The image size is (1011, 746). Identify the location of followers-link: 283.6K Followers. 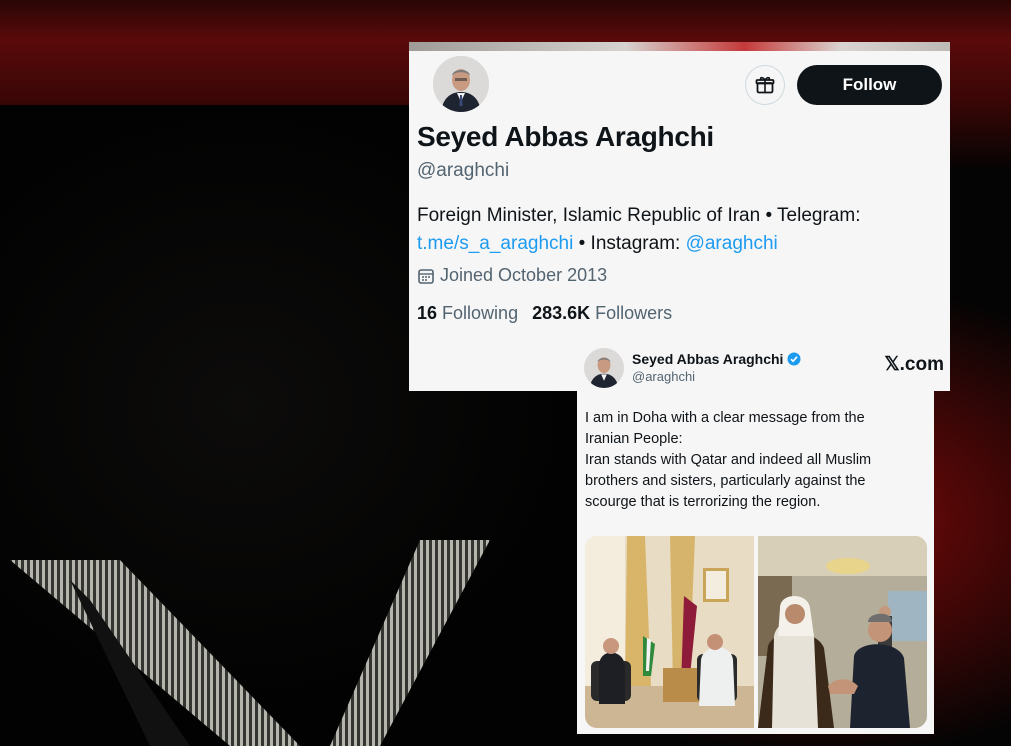
(602, 313).